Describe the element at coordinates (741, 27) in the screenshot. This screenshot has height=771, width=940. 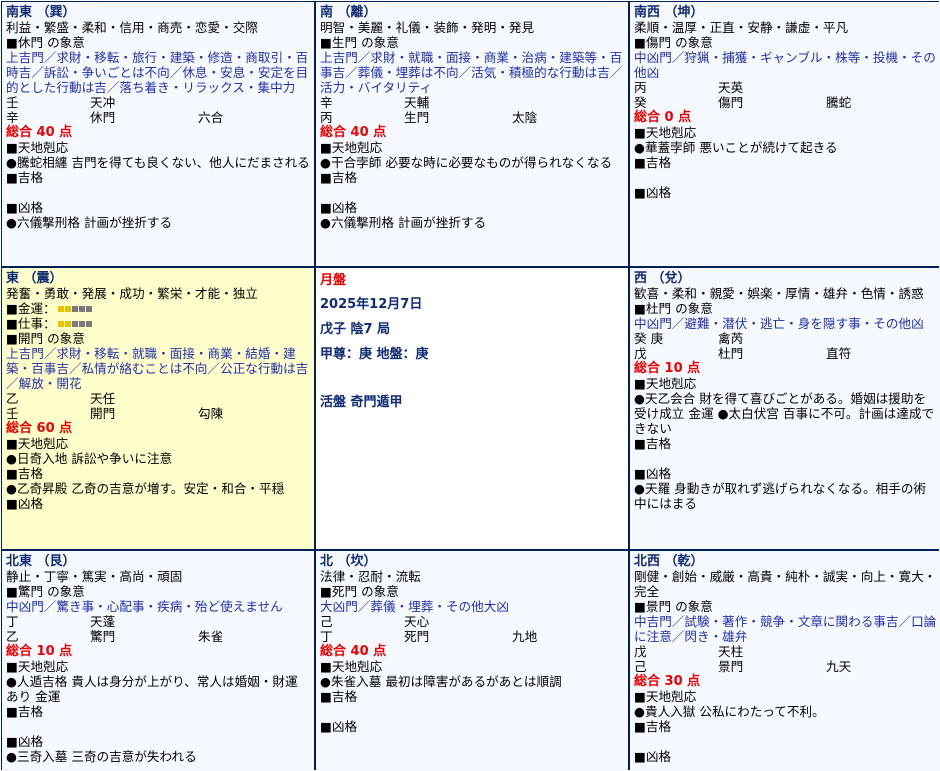
I see `palace-traits: 柔順・温厚・正直・安静・謙虚・平凡` at that location.